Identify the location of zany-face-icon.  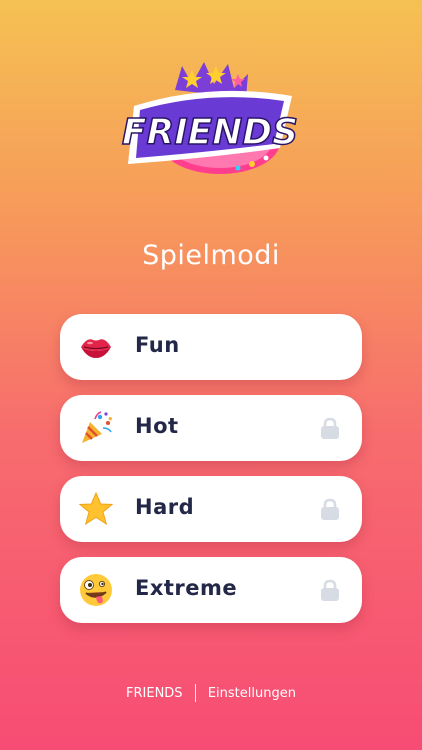
(96, 590).